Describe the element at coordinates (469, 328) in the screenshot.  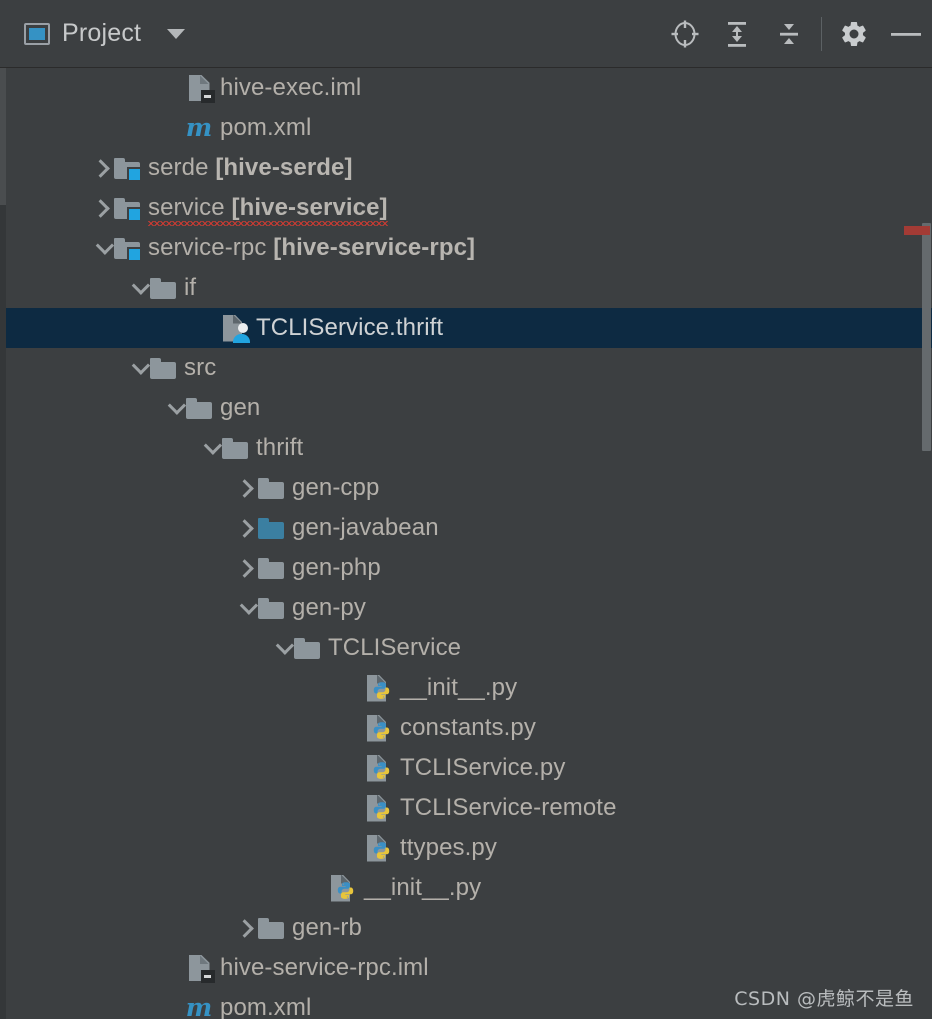
I see `tree-row: TCLIService.thrift` at that location.